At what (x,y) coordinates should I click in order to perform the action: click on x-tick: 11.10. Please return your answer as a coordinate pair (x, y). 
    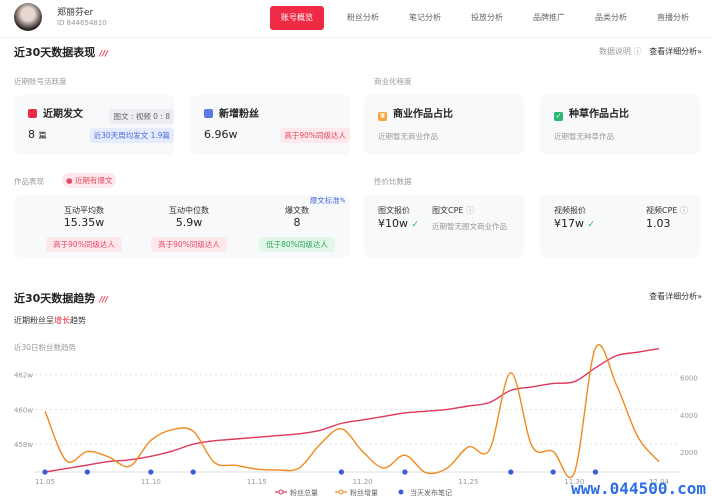
    Looking at the image, I should click on (151, 482).